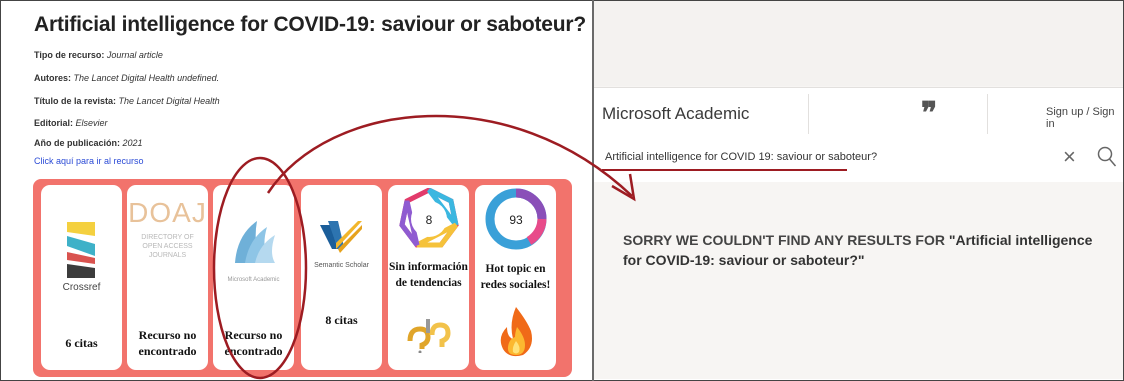 The image size is (1124, 381). Describe the element at coordinates (449, 155) in the screenshot. I see `annotation-arrow-curve` at that location.